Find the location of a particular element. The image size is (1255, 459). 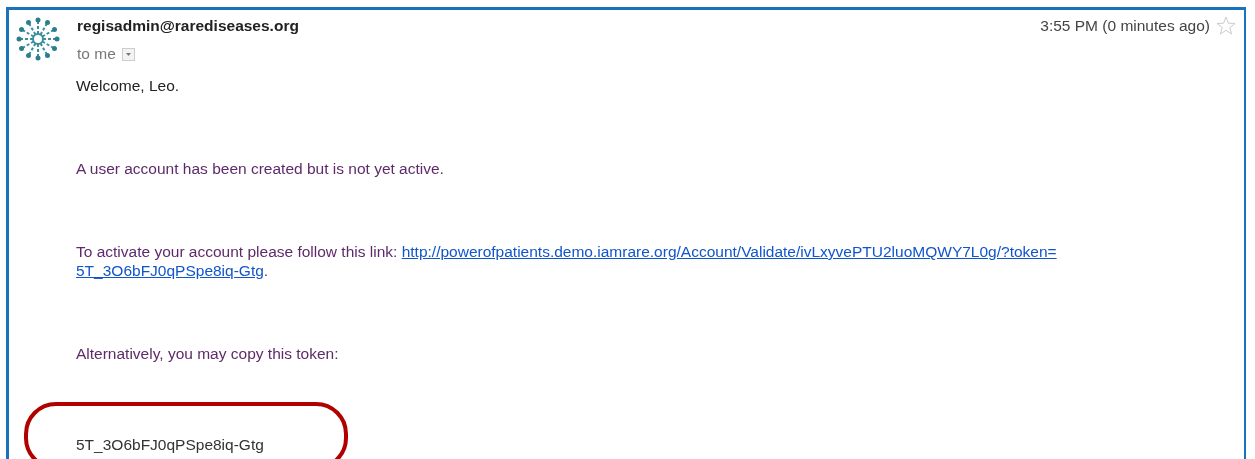

token-text: 5T_3O6bFJ0qPSpe8iq-Gtg is located at coordinates (170, 444).